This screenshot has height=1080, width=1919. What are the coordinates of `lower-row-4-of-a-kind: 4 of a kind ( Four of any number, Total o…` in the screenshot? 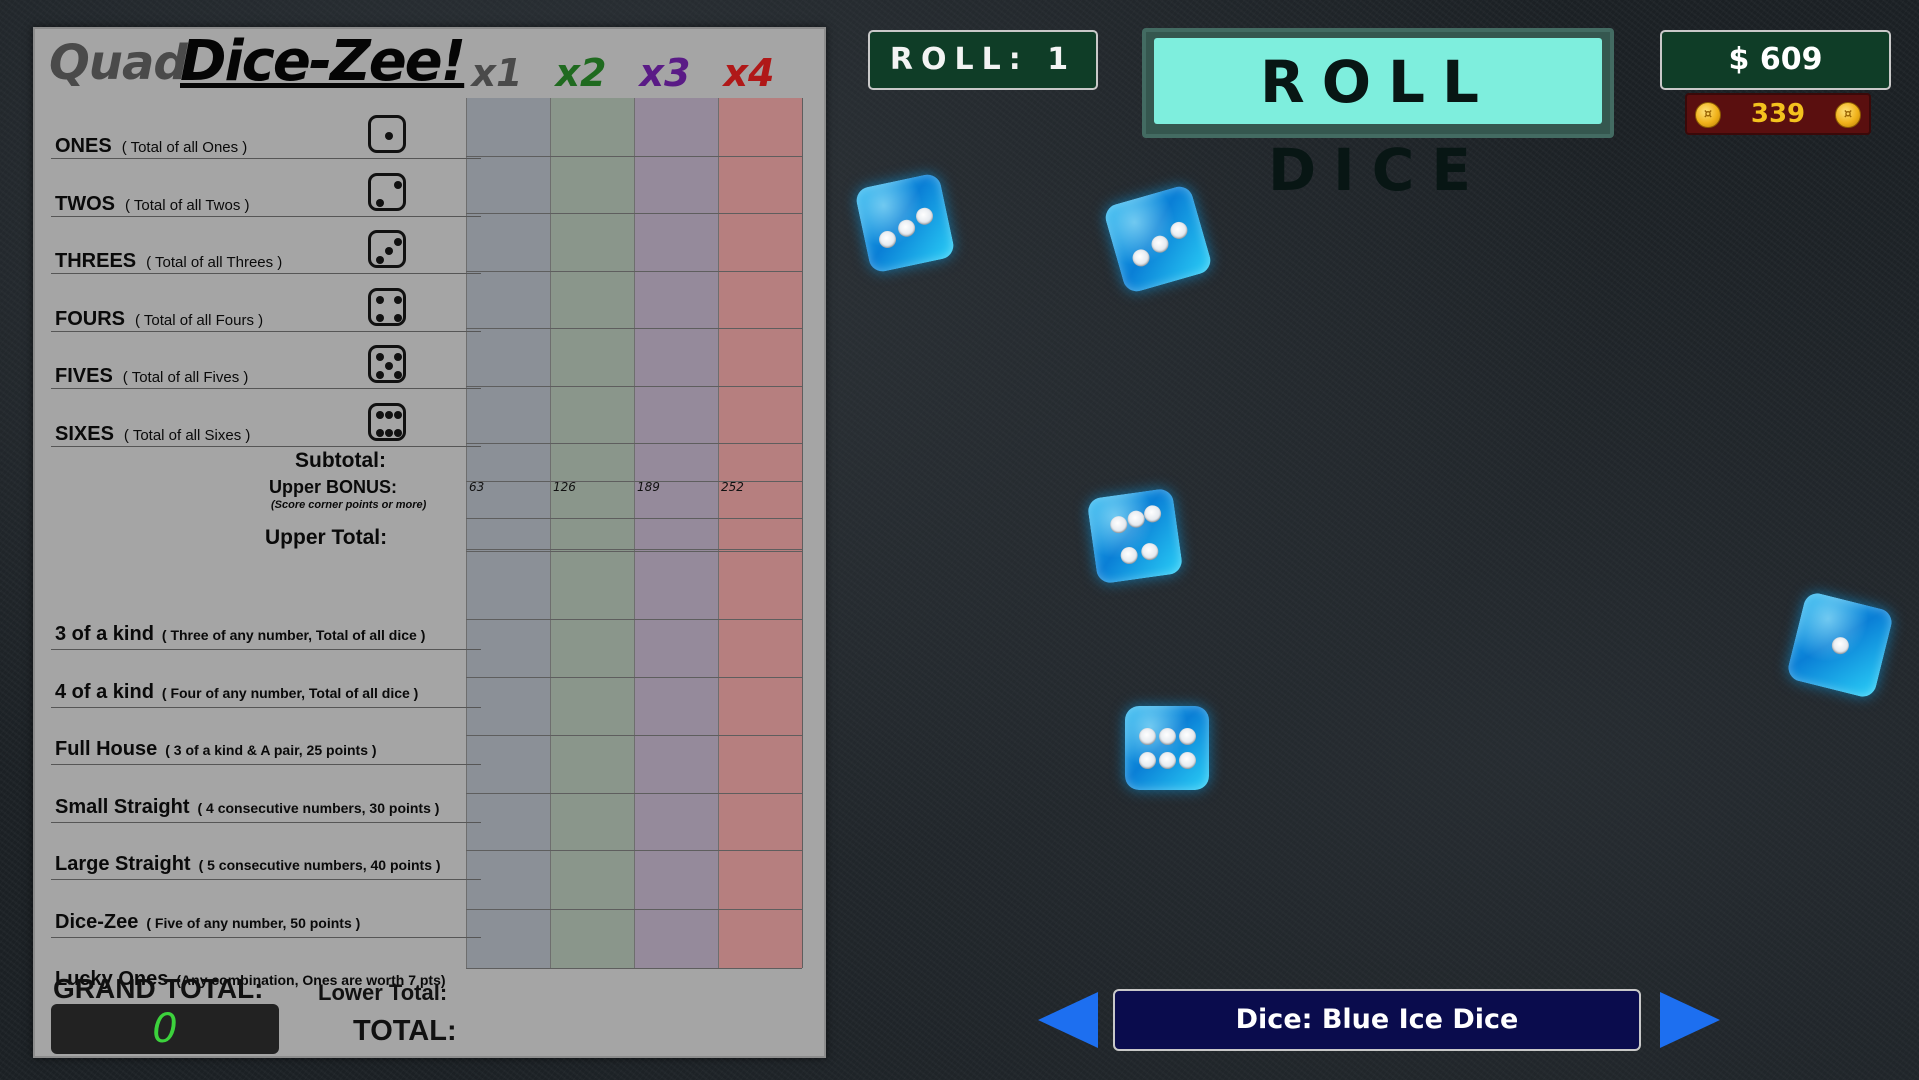 It's located at (236, 692).